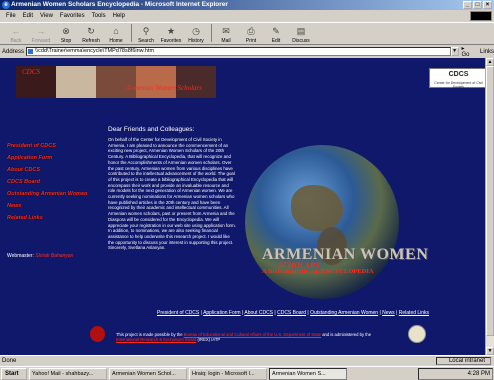 The image size is (494, 380). I want to click on status-bar: Done Local intranet, so click(247, 360).